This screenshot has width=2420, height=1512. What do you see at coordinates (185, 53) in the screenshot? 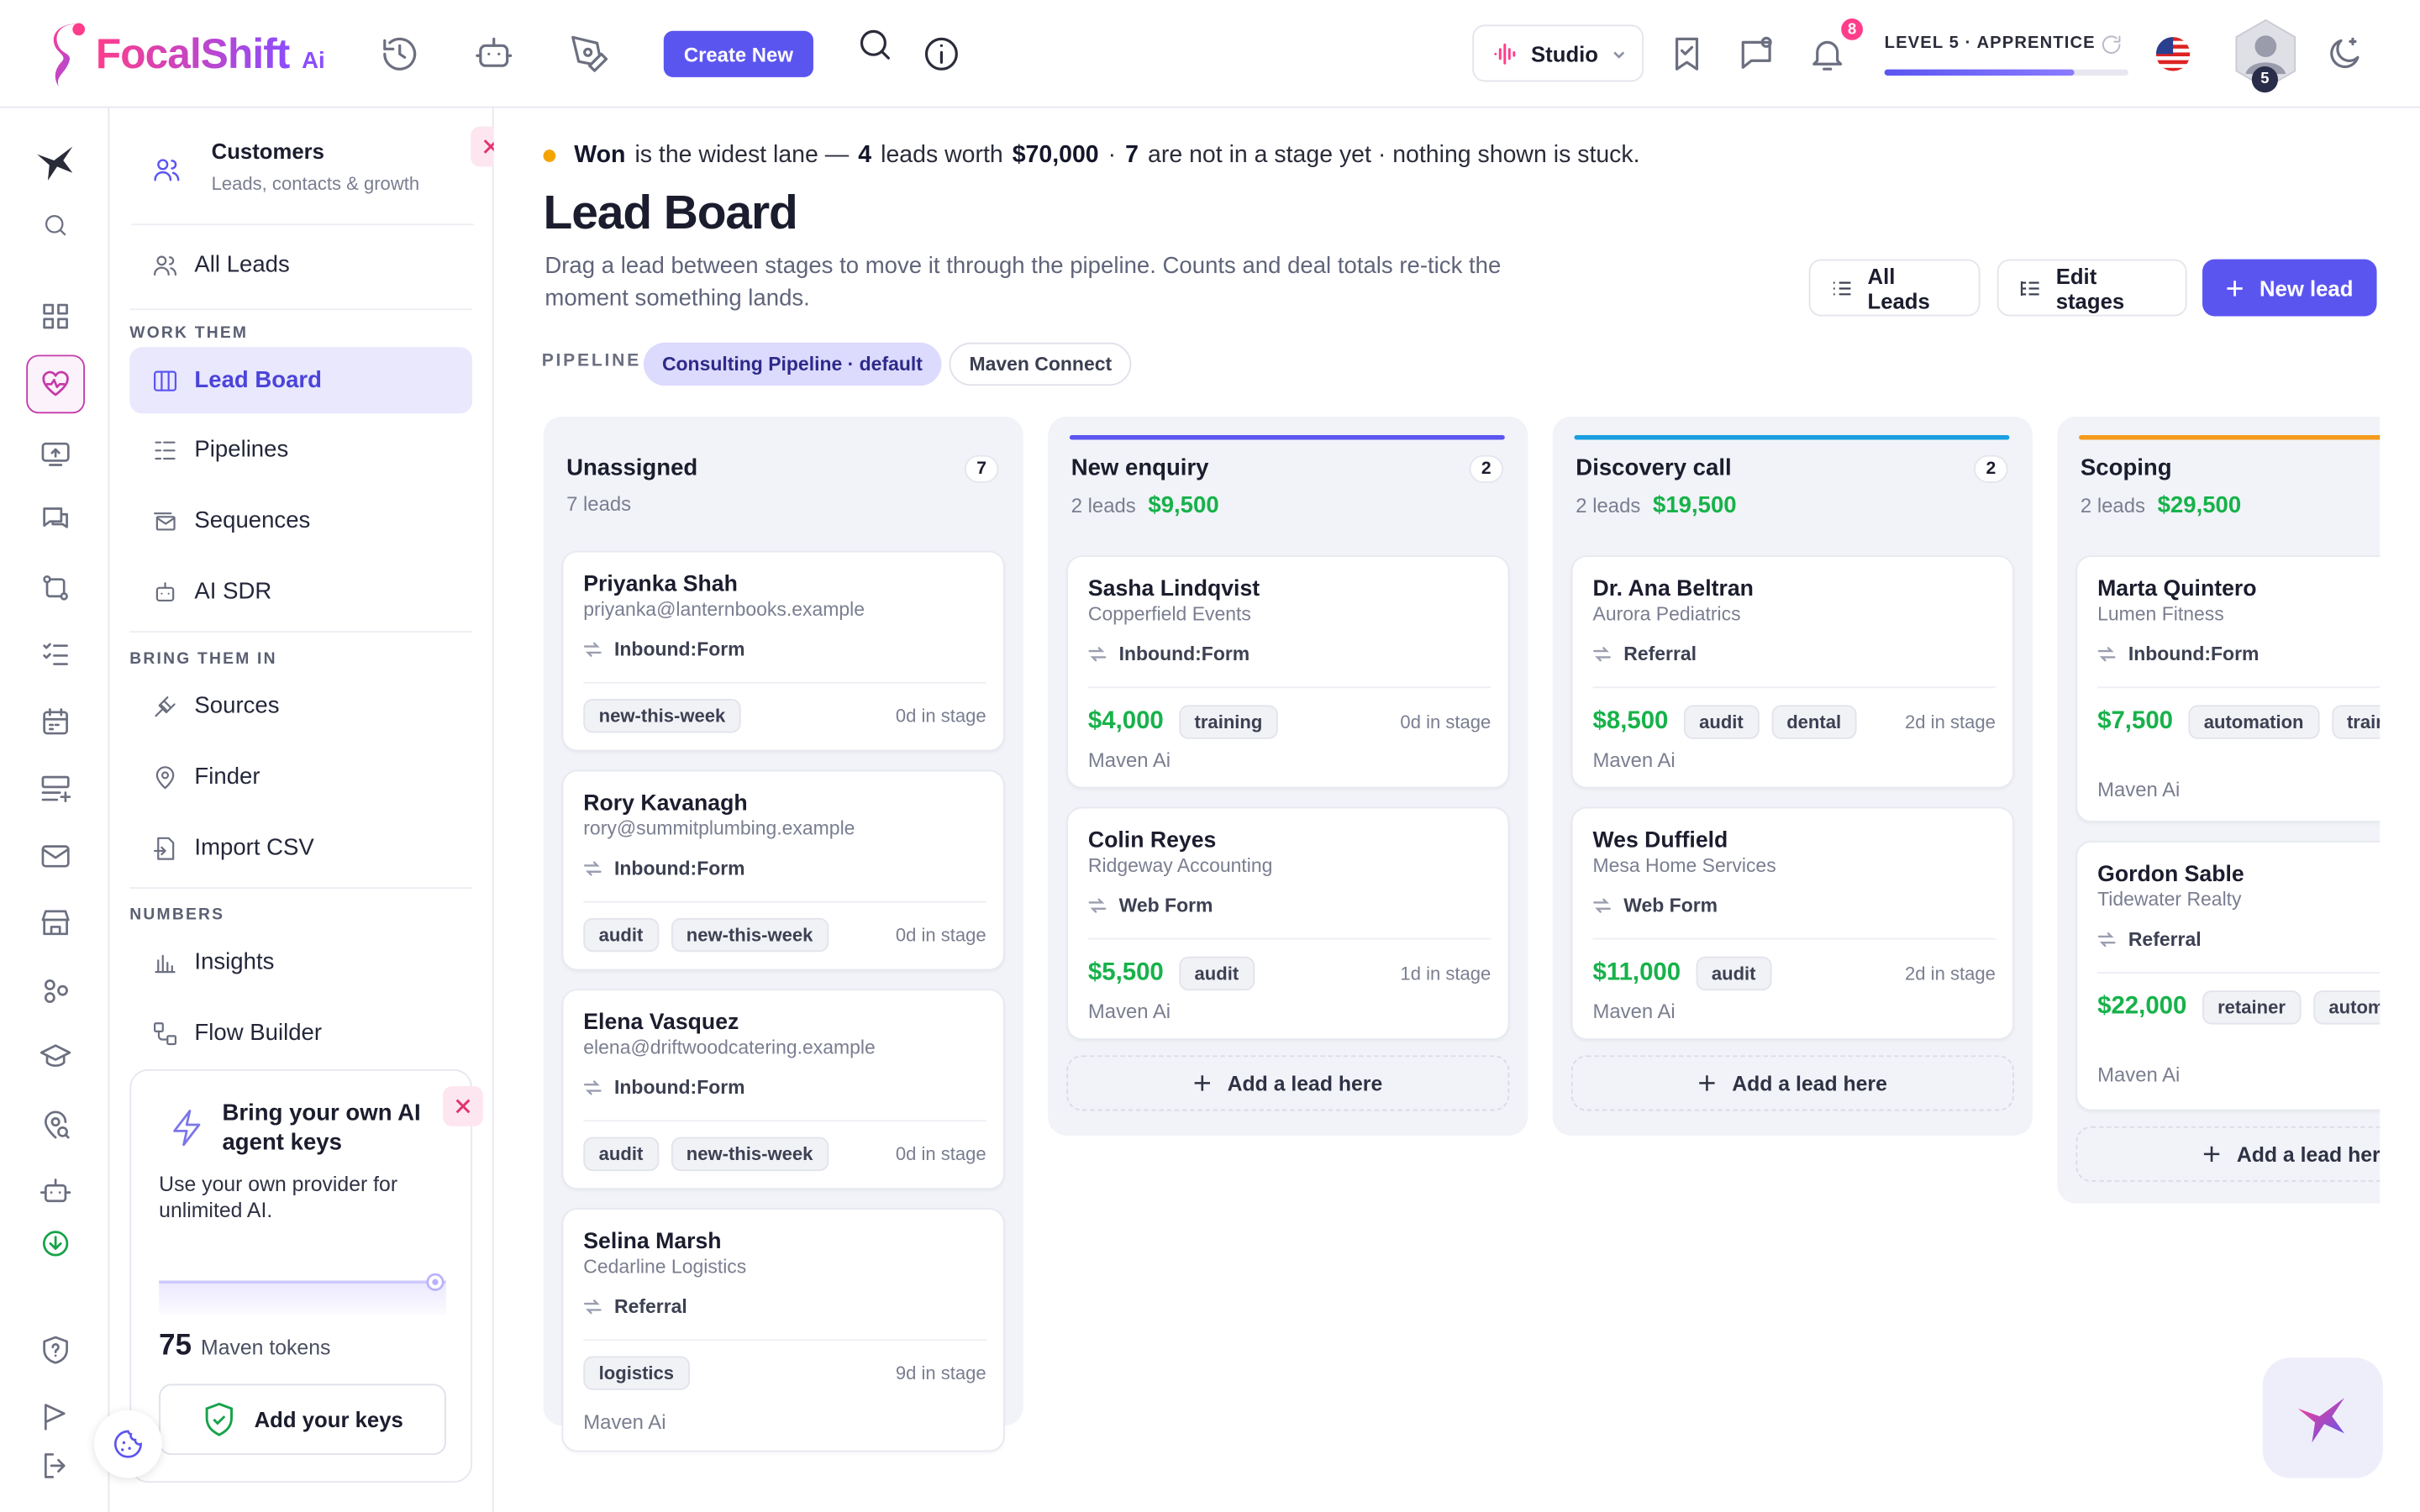
I see `brand-logo: FocalShift Ai` at bounding box center [185, 53].